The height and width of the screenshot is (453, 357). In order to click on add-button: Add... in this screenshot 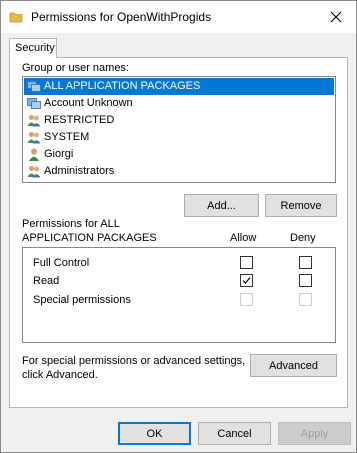, I will do `click(221, 205)`.